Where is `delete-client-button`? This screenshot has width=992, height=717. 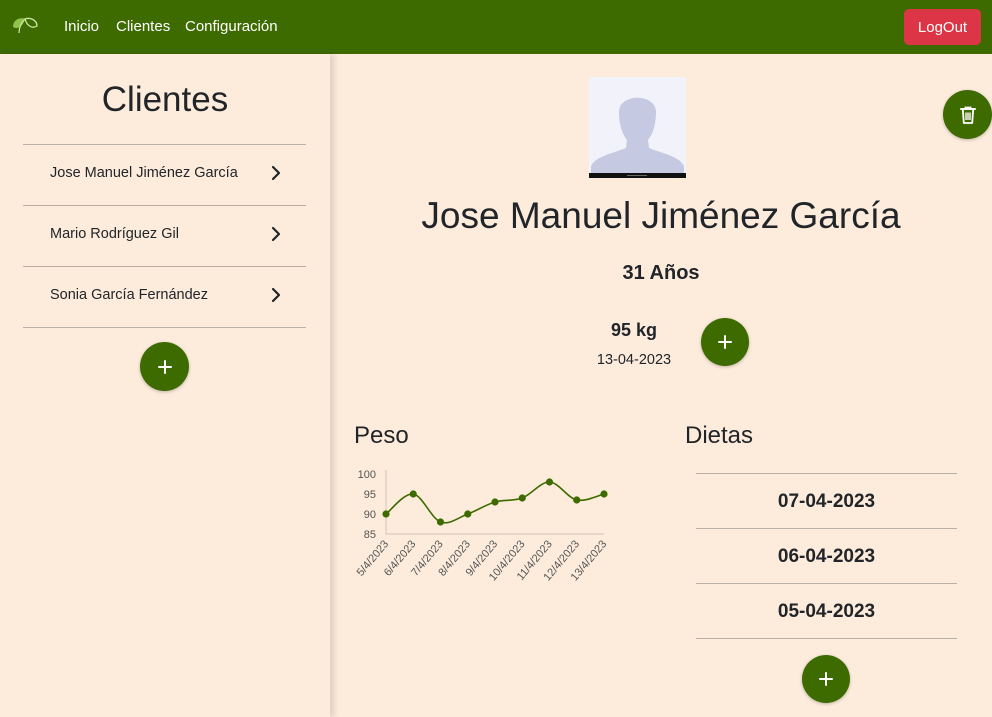
delete-client-button is located at coordinates (967, 114).